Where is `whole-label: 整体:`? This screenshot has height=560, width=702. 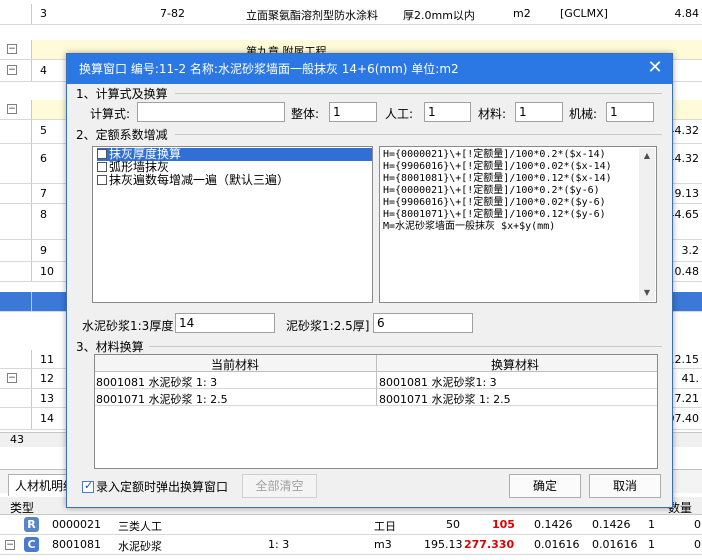 whole-label: 整体: is located at coordinates (305, 114).